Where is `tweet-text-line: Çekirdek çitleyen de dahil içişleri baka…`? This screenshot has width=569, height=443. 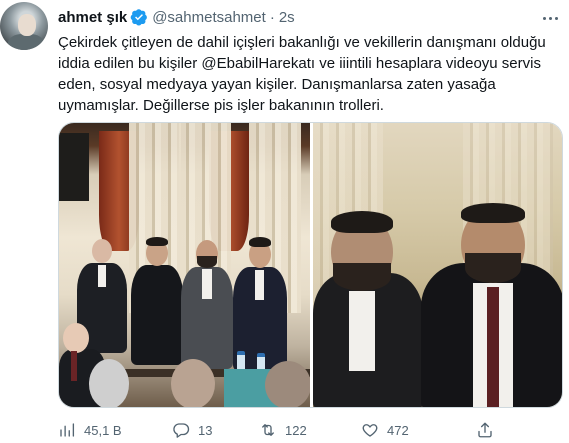 tweet-text-line: Çekirdek çitleyen de dahil içişleri baka… is located at coordinates (302, 42).